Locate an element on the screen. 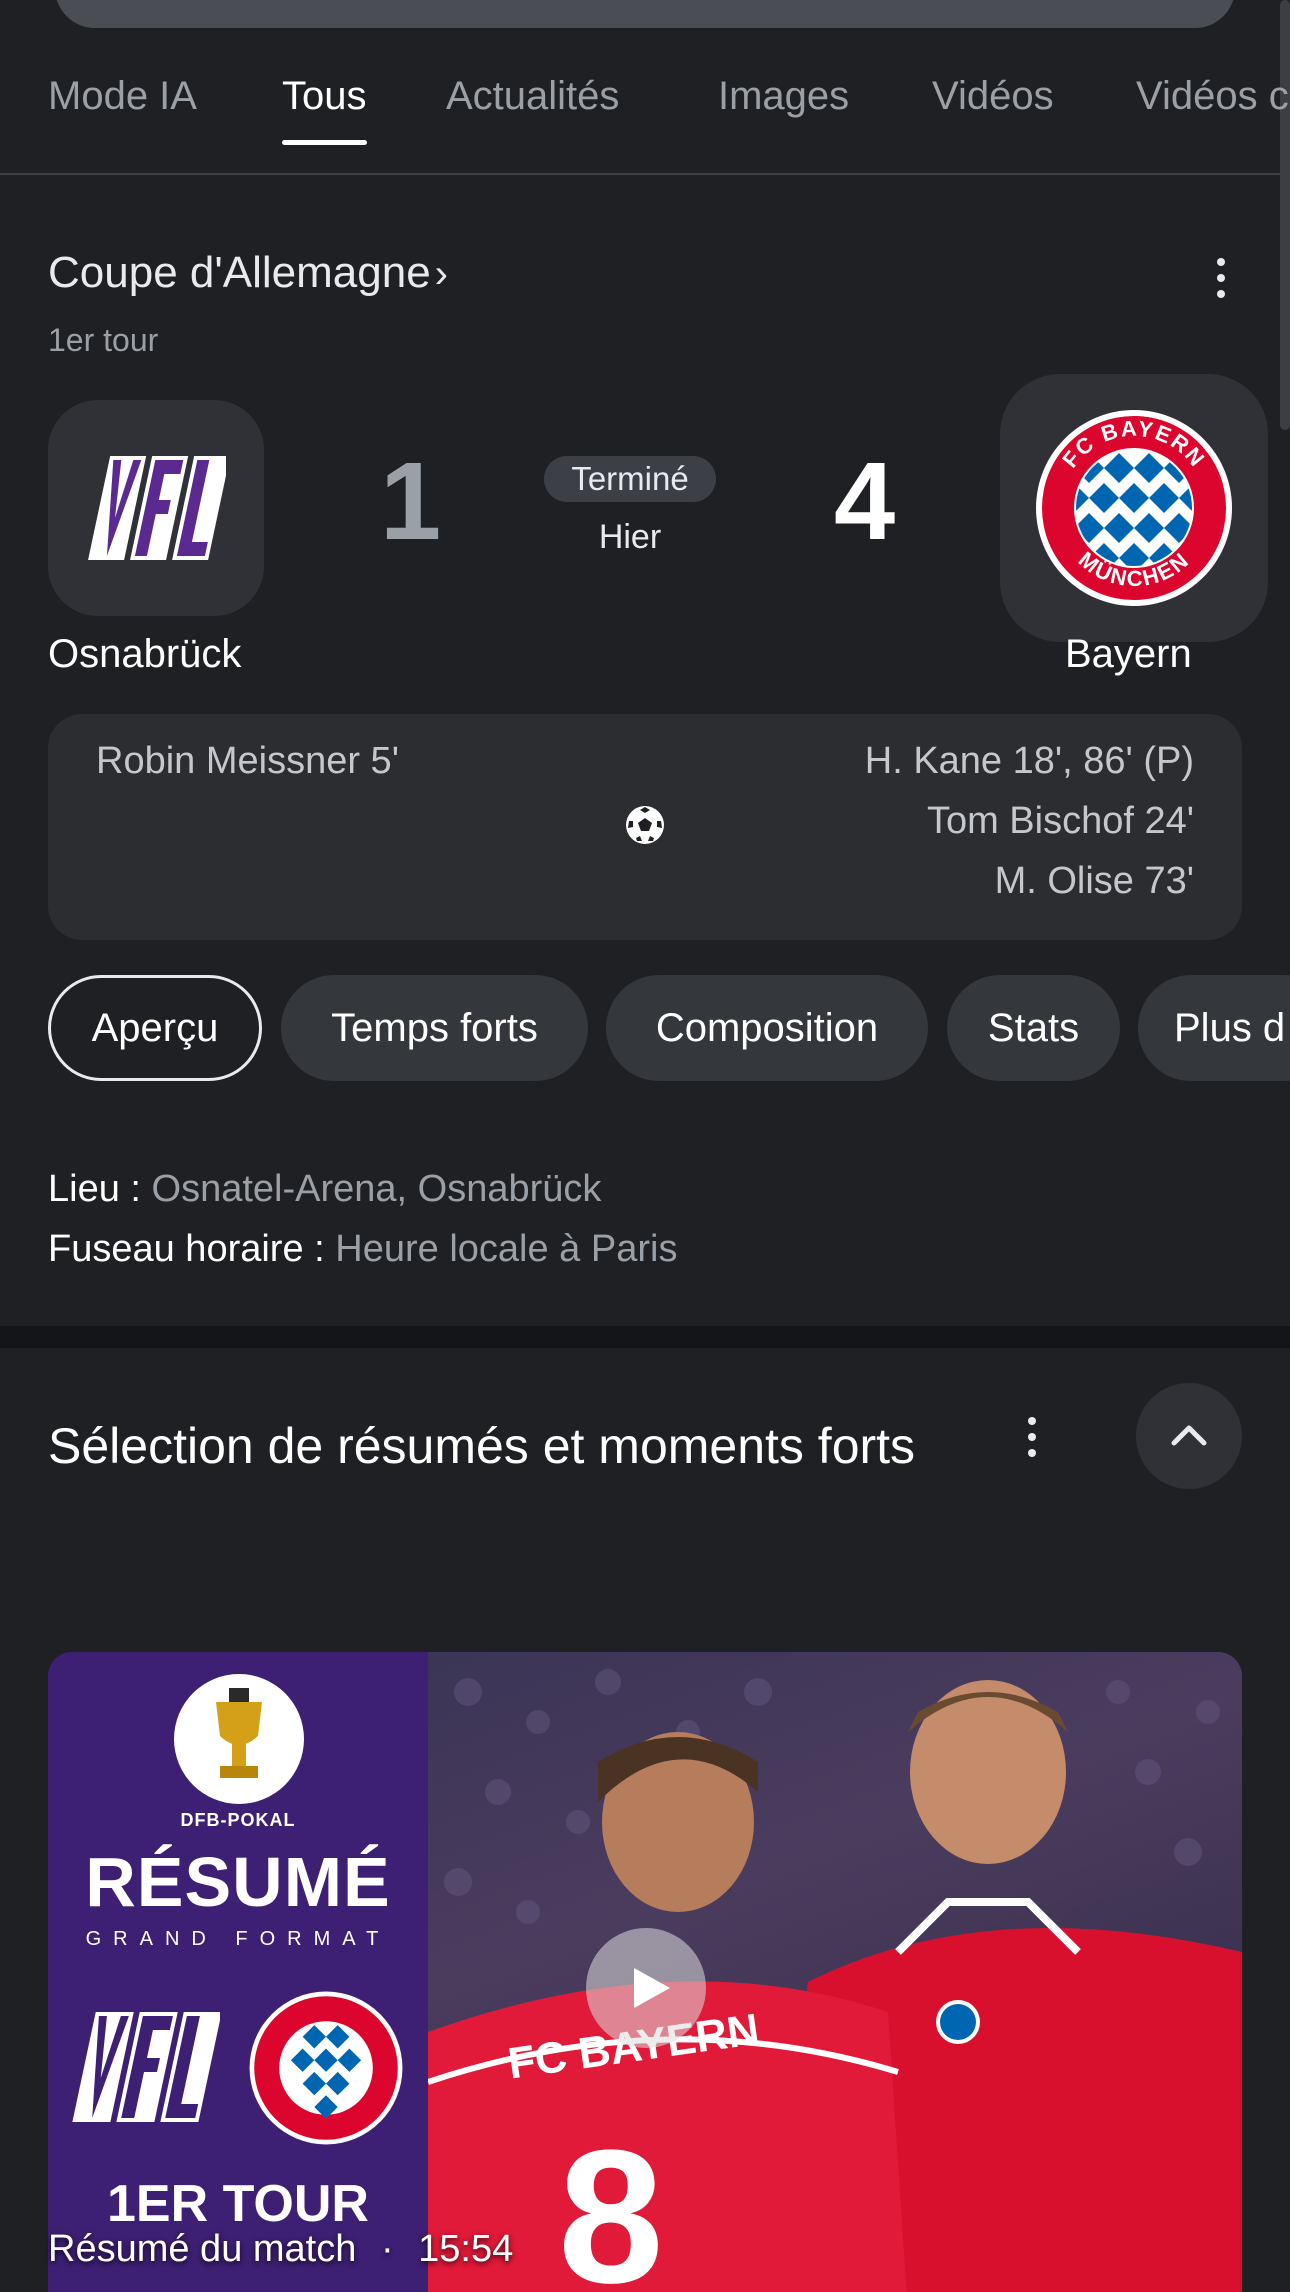  home-score: 1 is located at coordinates (411, 501).